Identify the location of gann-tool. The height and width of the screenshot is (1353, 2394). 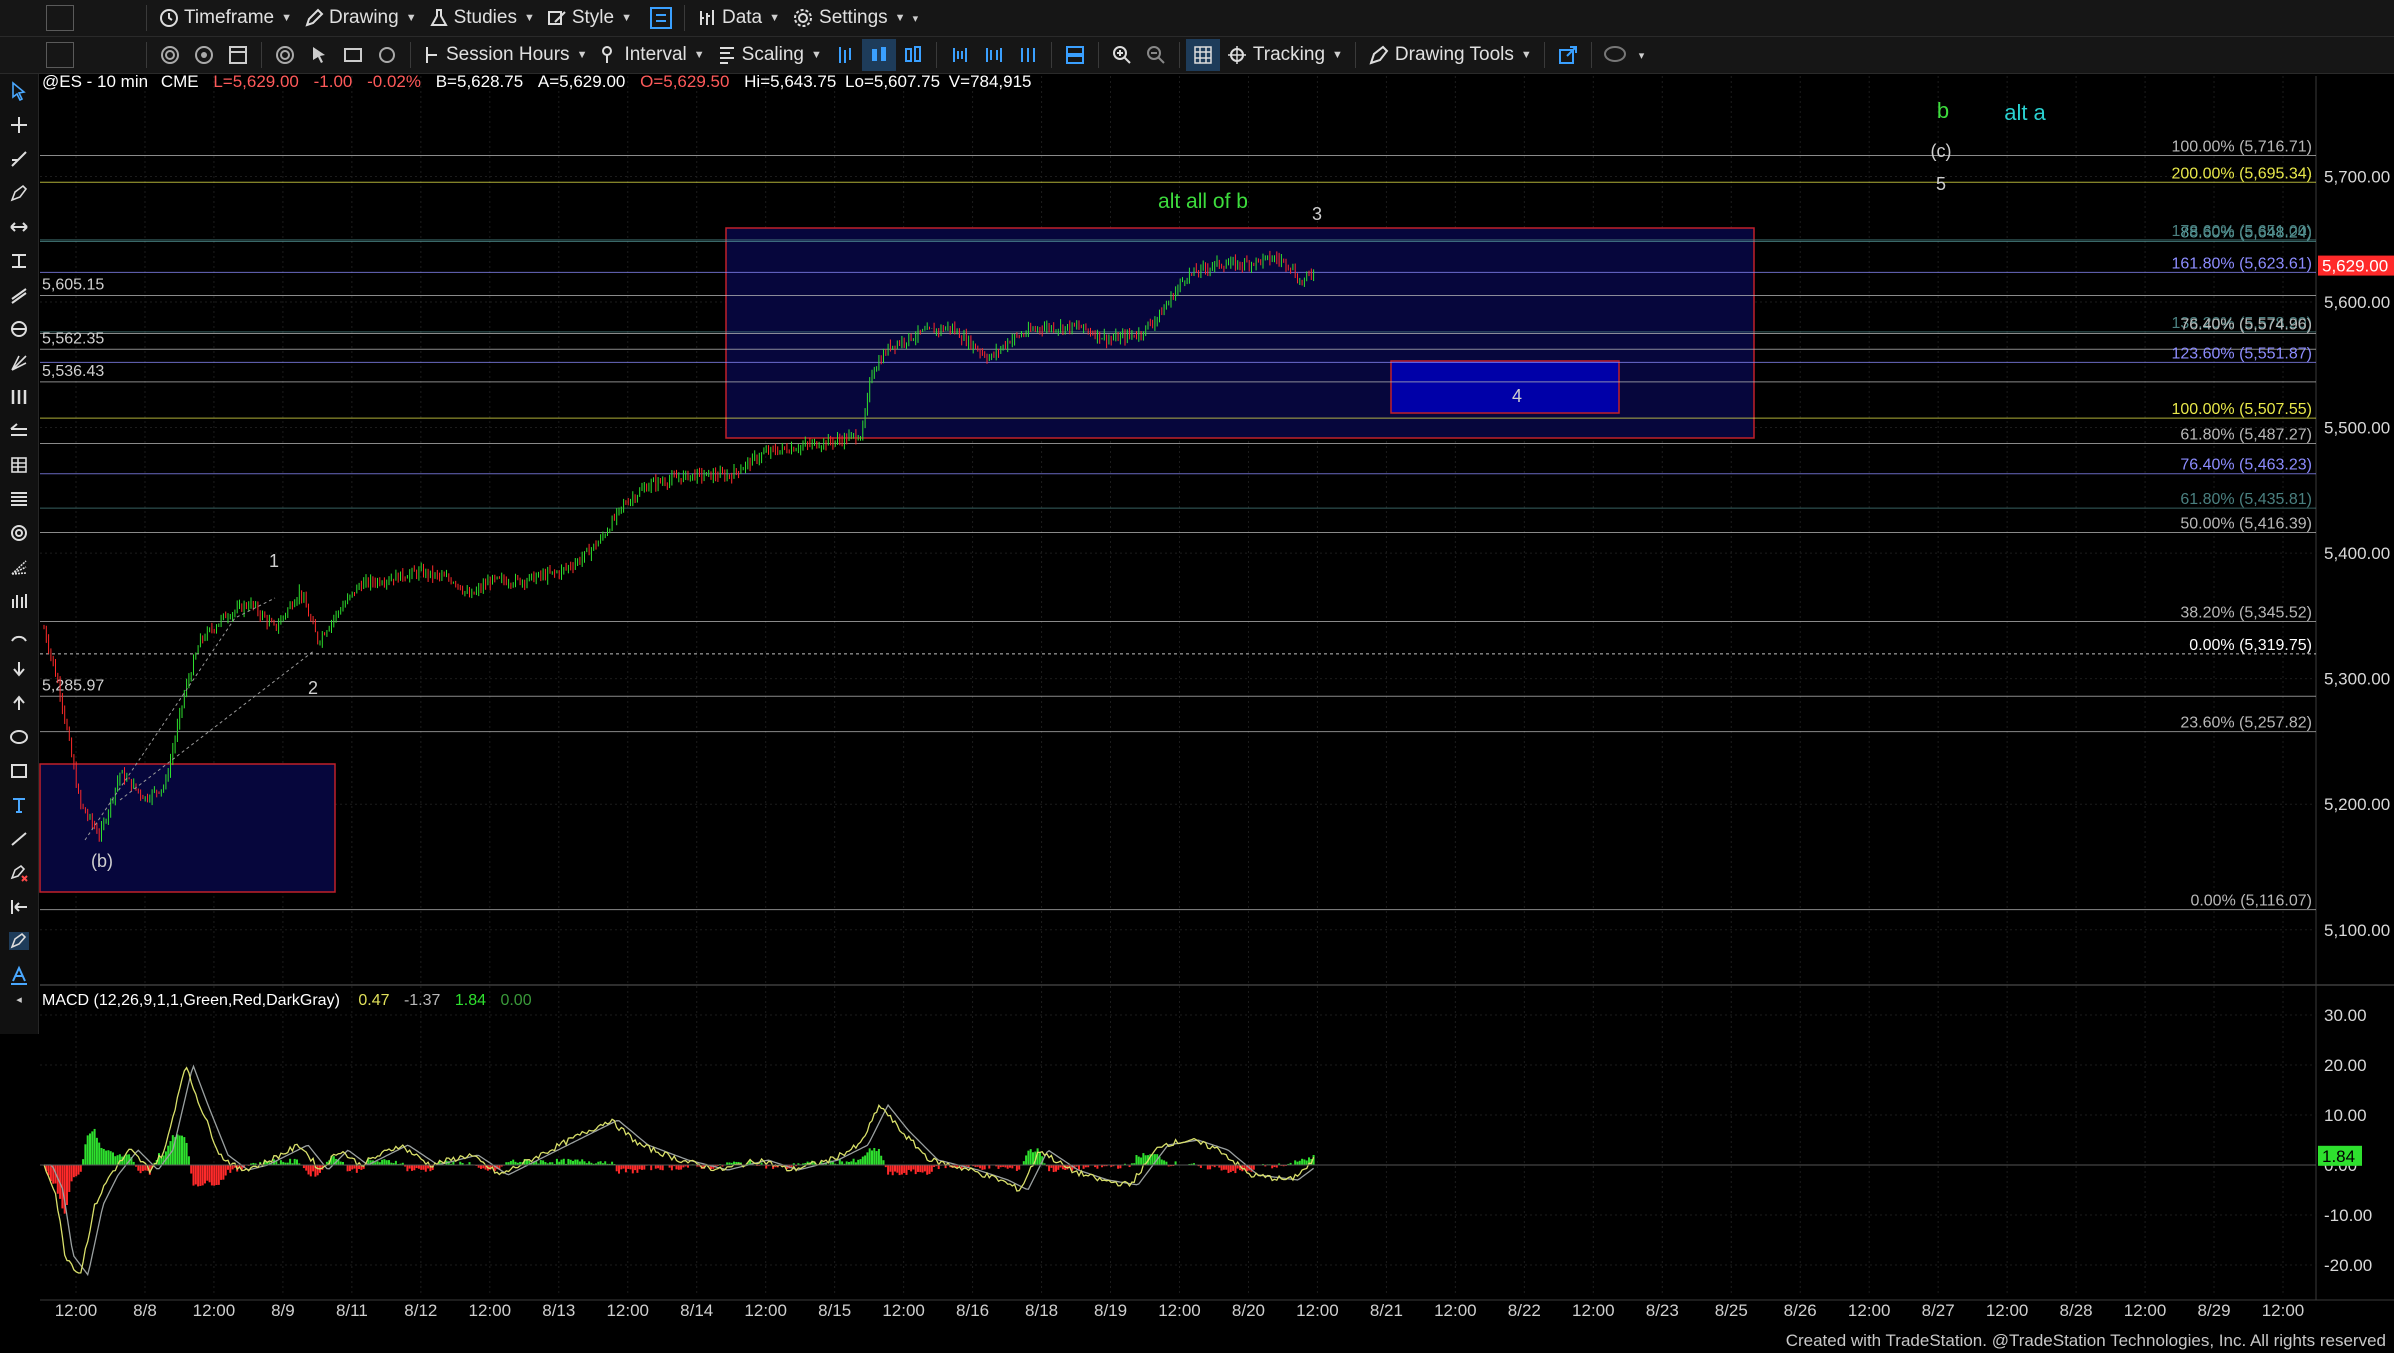
(19, 363).